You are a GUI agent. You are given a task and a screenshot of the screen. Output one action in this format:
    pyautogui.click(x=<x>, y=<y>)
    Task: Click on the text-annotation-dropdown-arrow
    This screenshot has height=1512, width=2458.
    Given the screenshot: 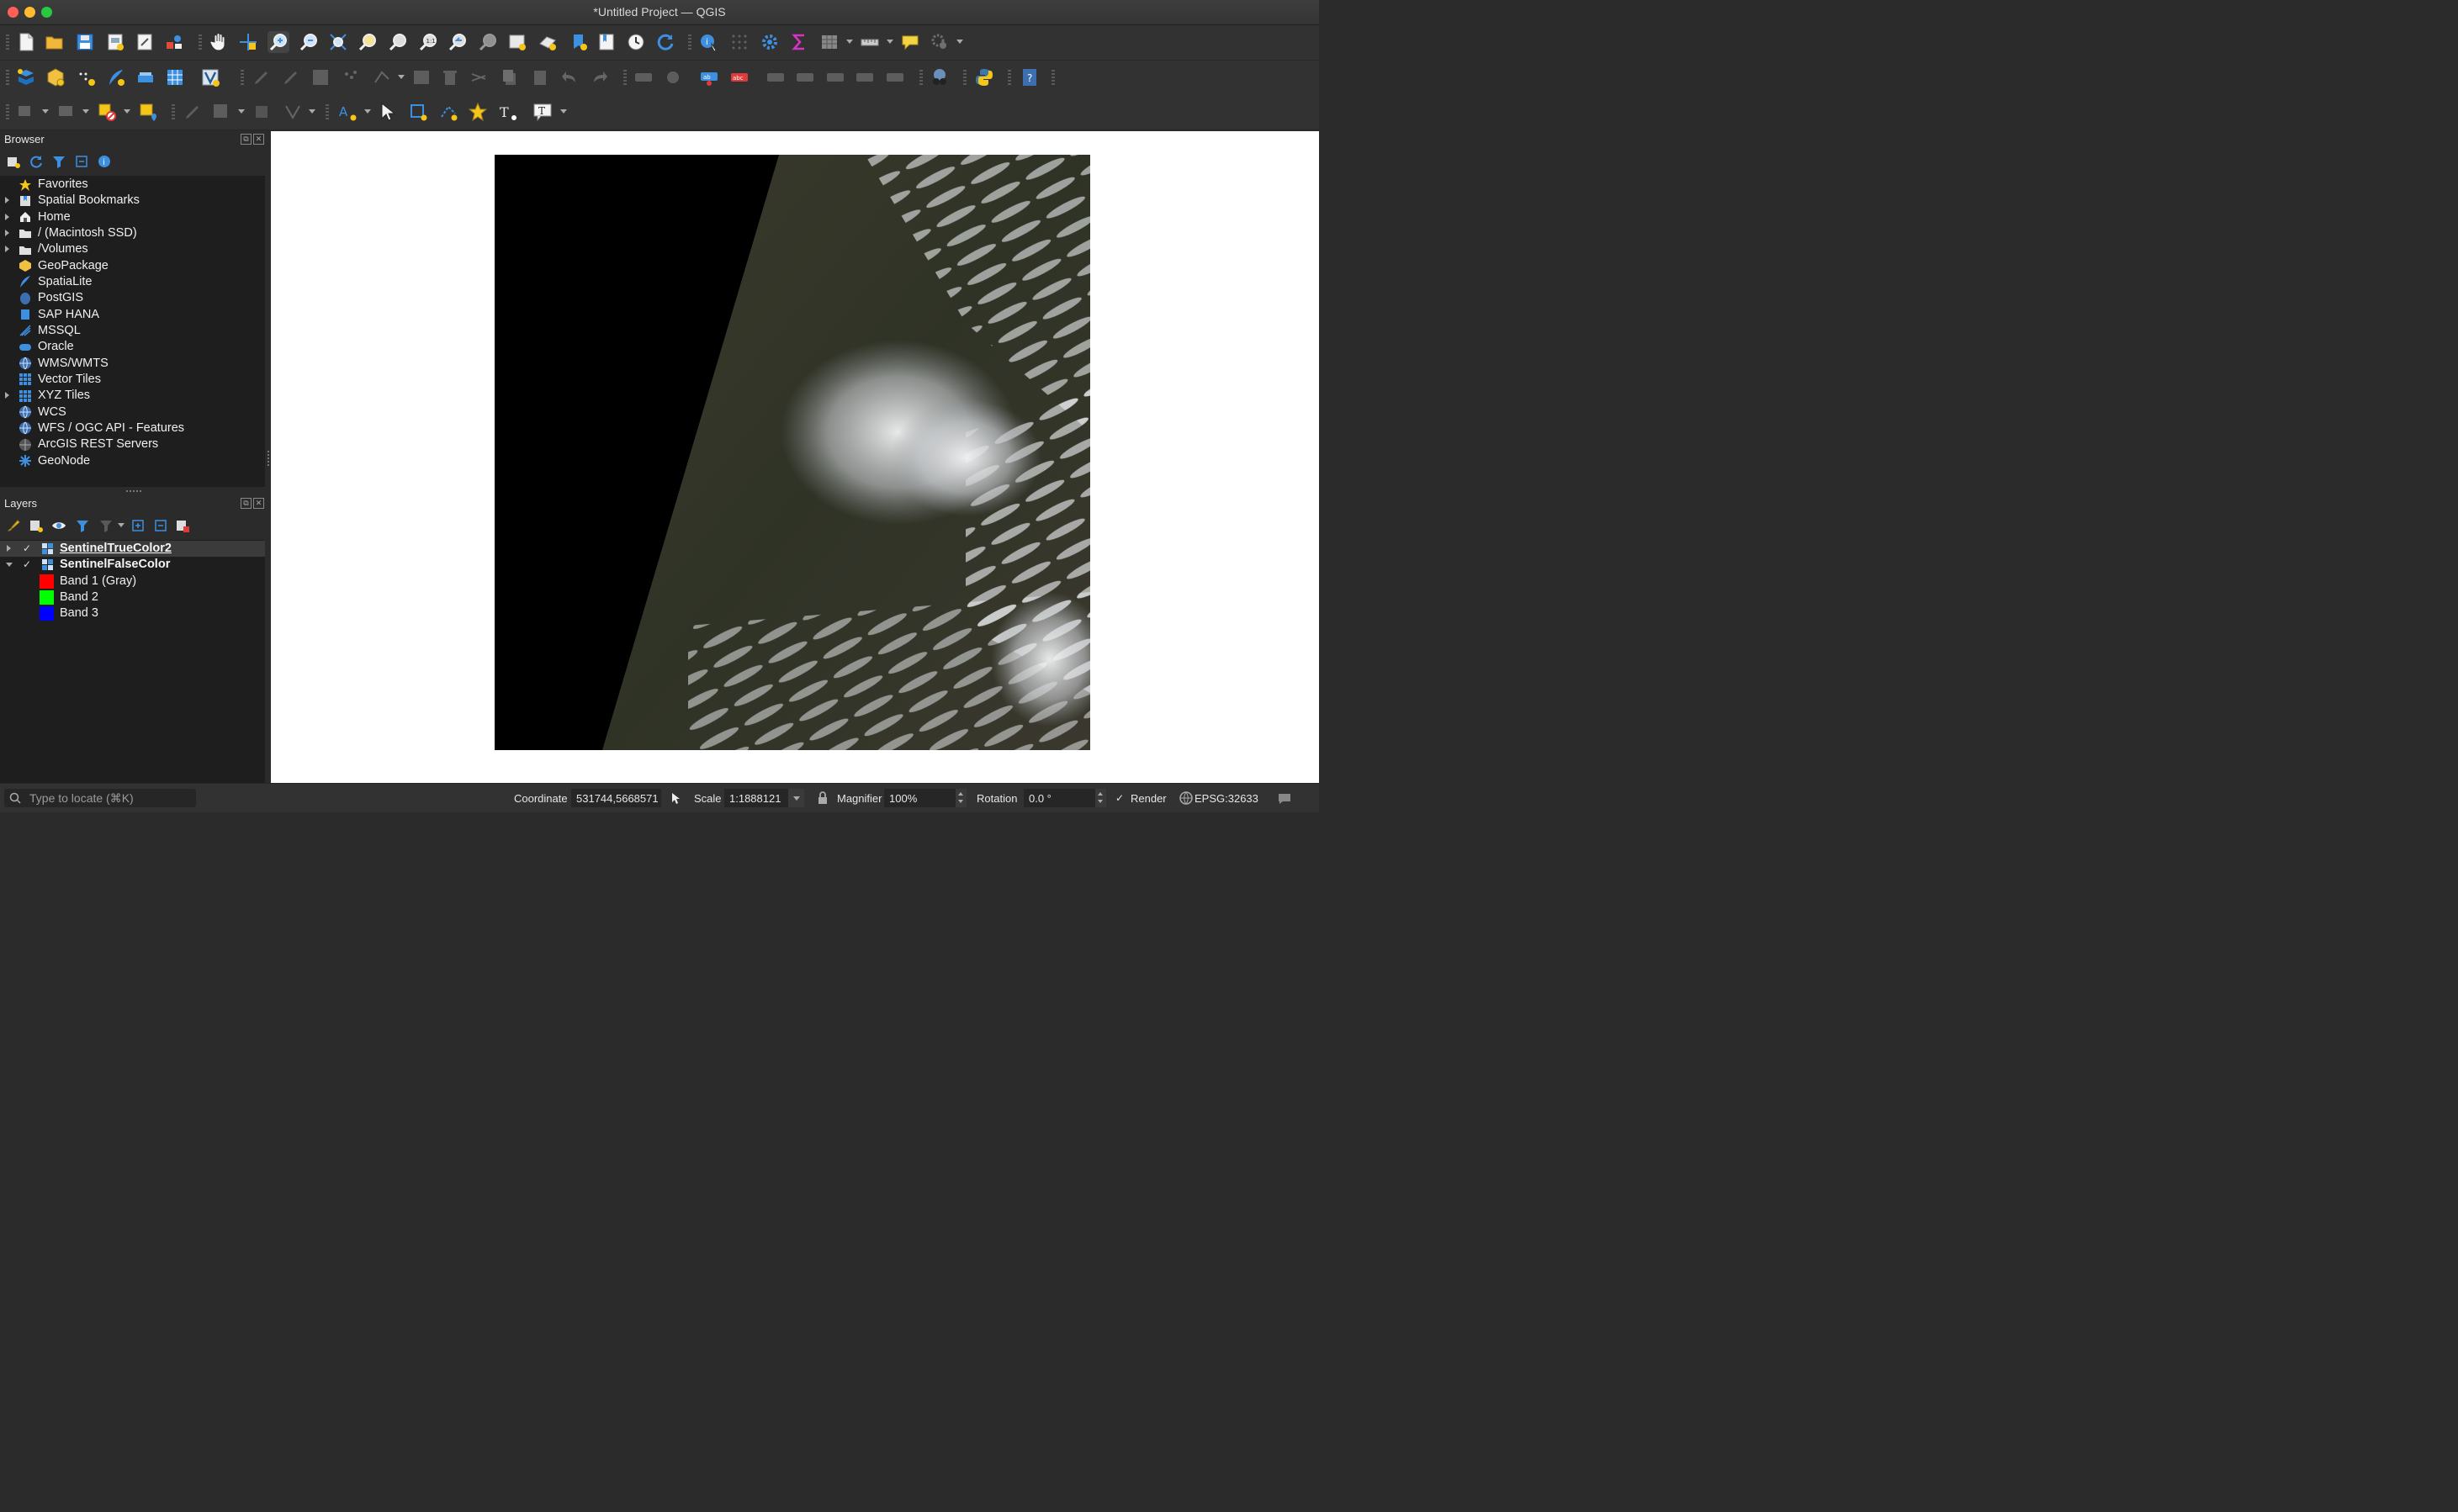 What is the action you would take?
    pyautogui.click(x=368, y=111)
    